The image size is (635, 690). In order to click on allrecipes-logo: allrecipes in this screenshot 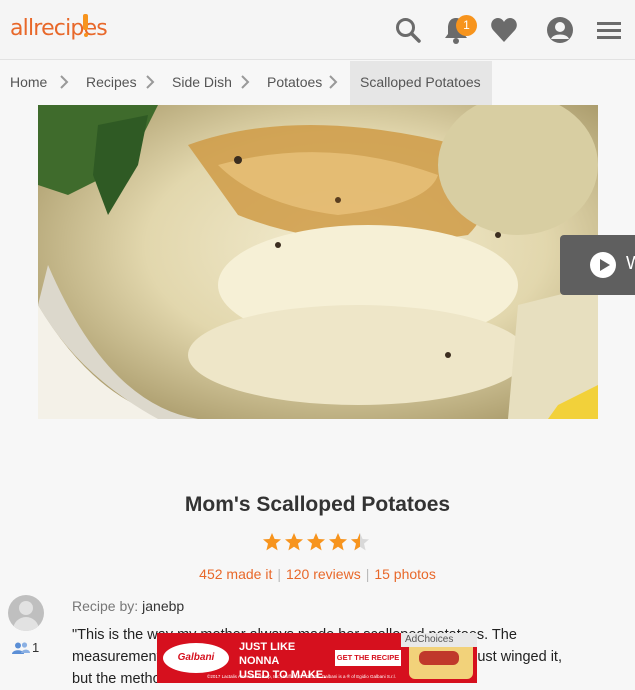, I will do `click(59, 28)`.